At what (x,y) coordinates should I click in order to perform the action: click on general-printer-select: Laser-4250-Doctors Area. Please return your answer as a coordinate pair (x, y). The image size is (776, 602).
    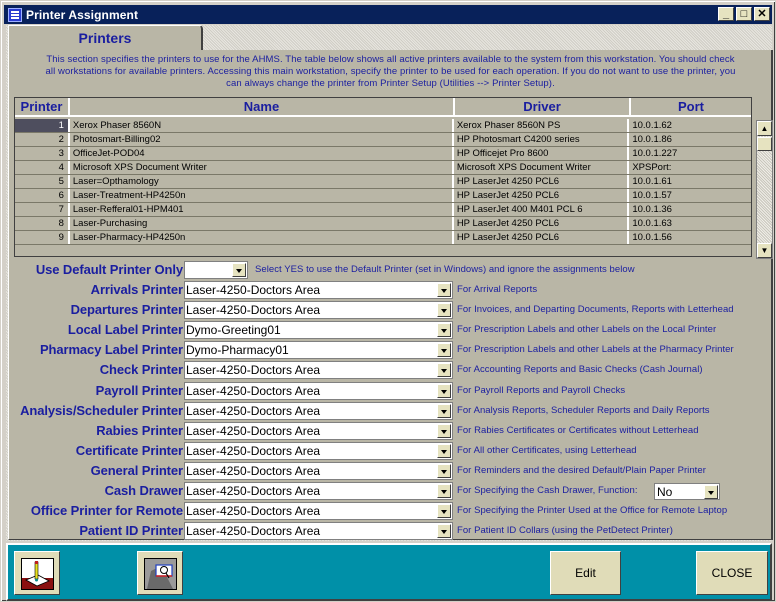
    Looking at the image, I should click on (318, 470).